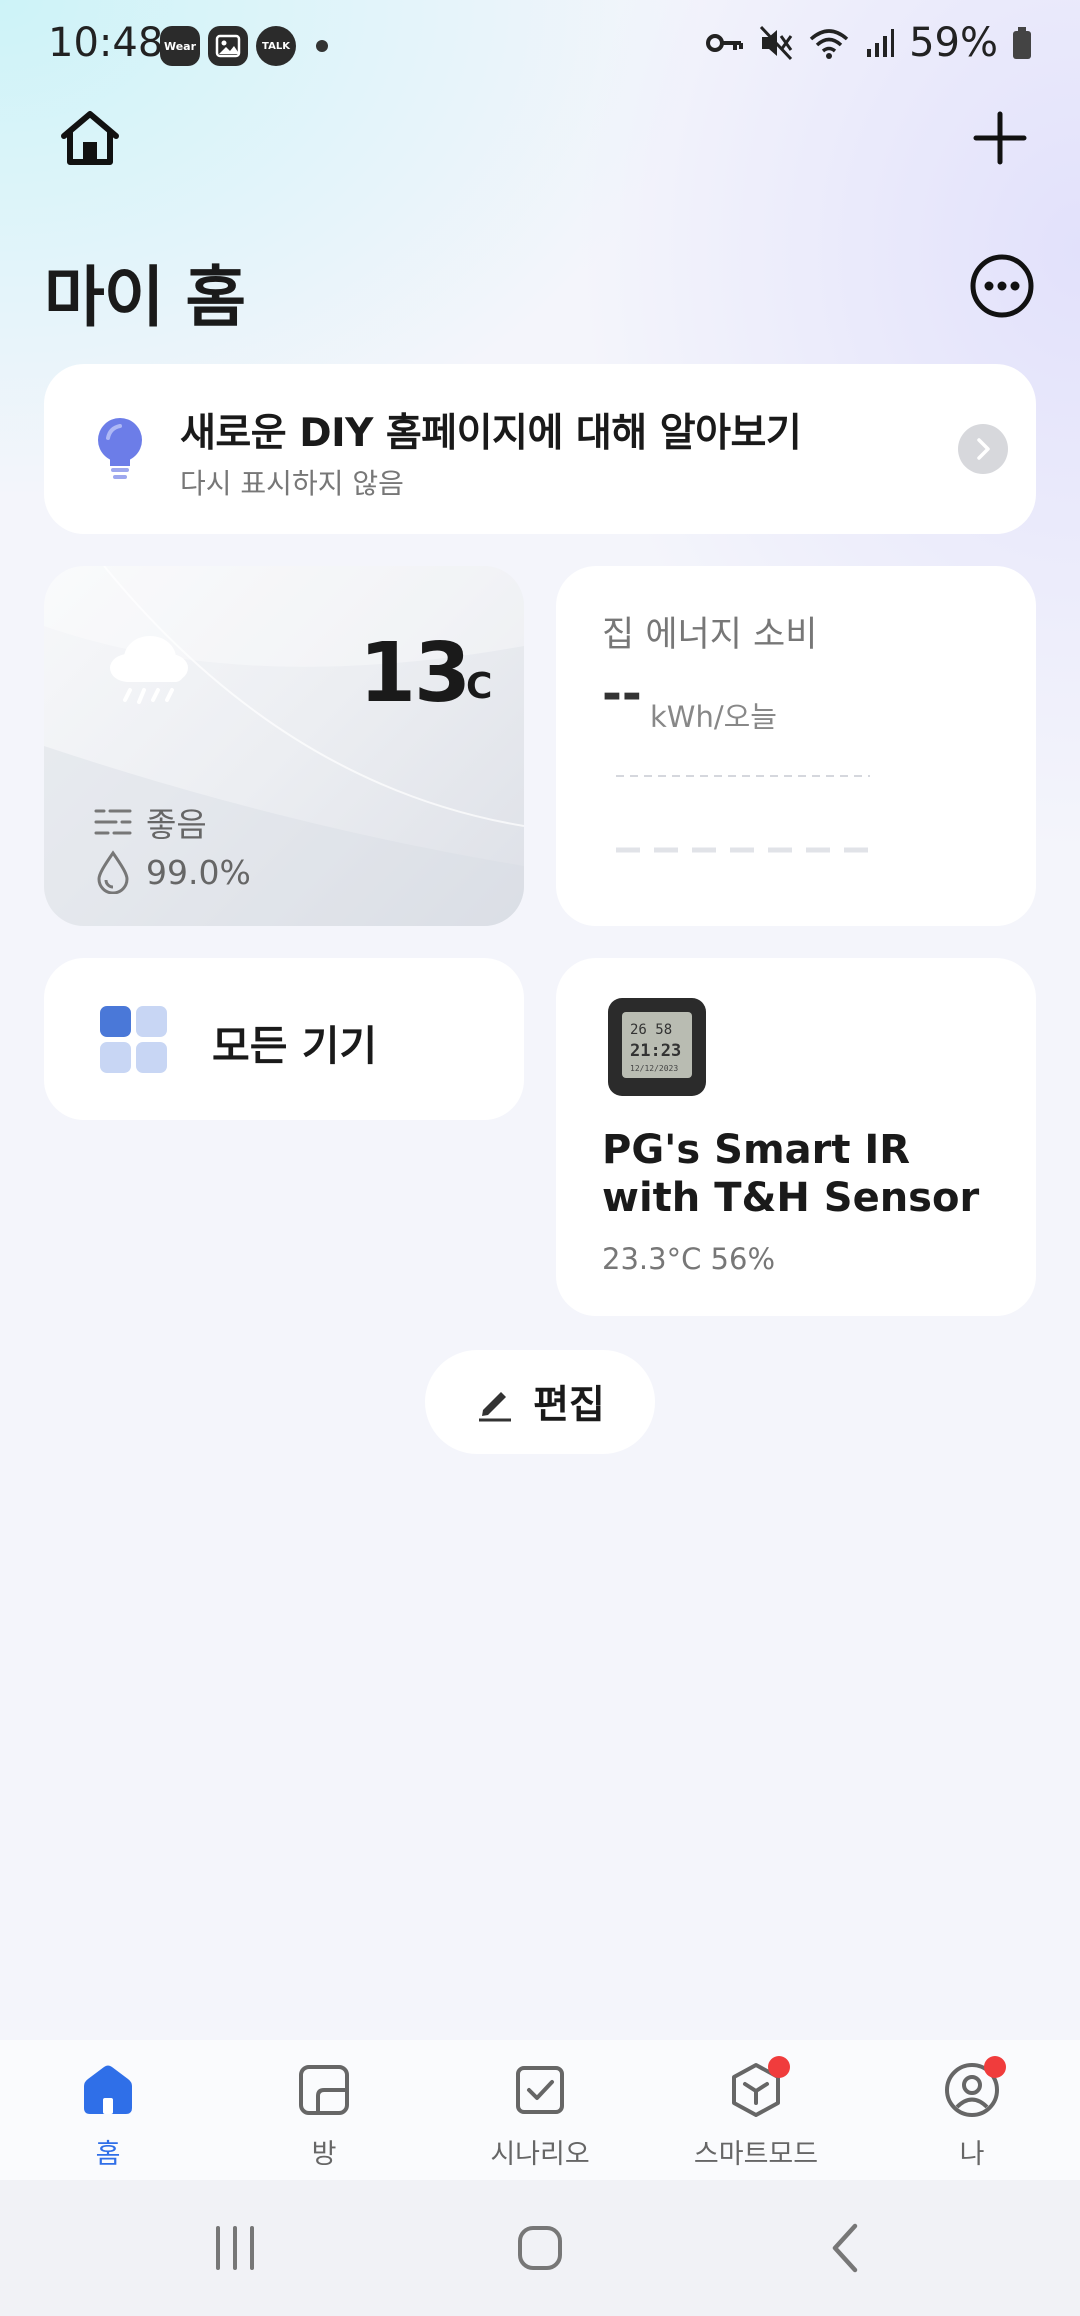 The image size is (1080, 2316). What do you see at coordinates (744, 814) in the screenshot?
I see `energy-placeholder-chart` at bounding box center [744, 814].